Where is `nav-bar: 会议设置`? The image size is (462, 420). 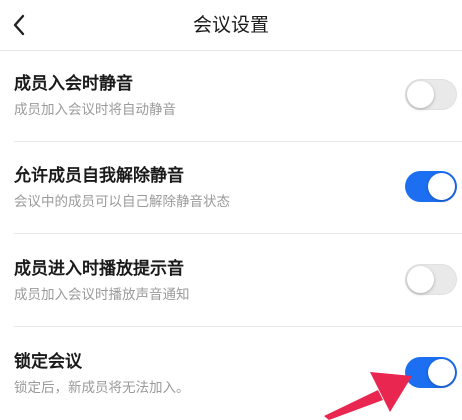
nav-bar: 会议设置 is located at coordinates (231, 25).